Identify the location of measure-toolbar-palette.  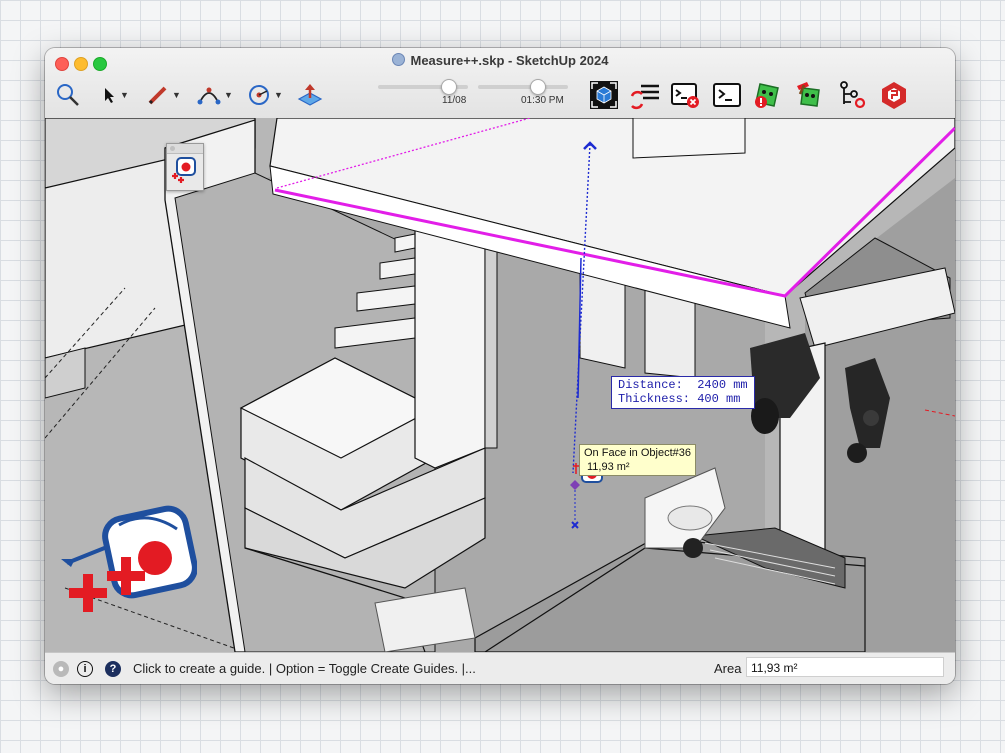
(185, 167).